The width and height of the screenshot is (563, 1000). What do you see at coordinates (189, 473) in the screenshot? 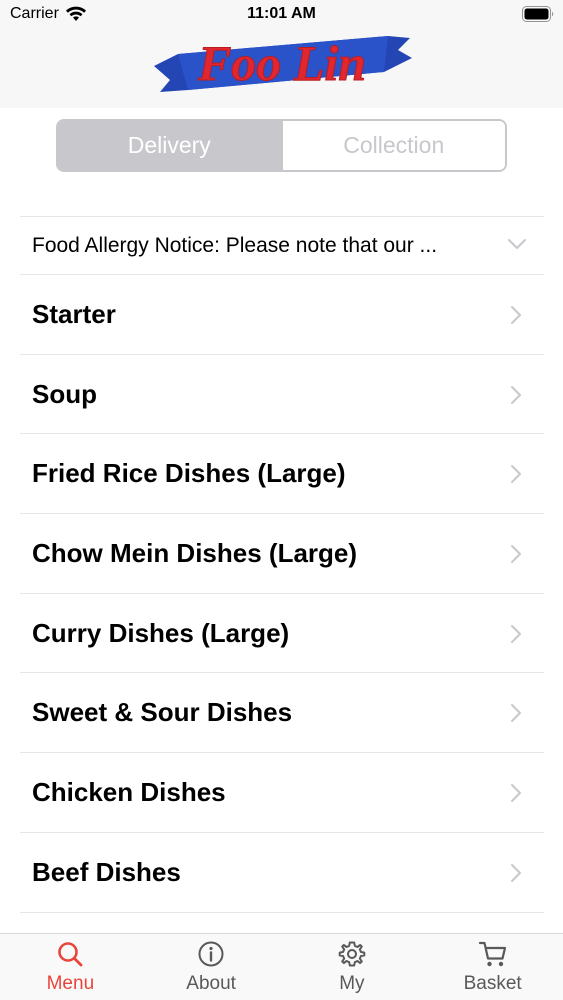
I see `category-label: Fried Rice Dishes (Large)` at bounding box center [189, 473].